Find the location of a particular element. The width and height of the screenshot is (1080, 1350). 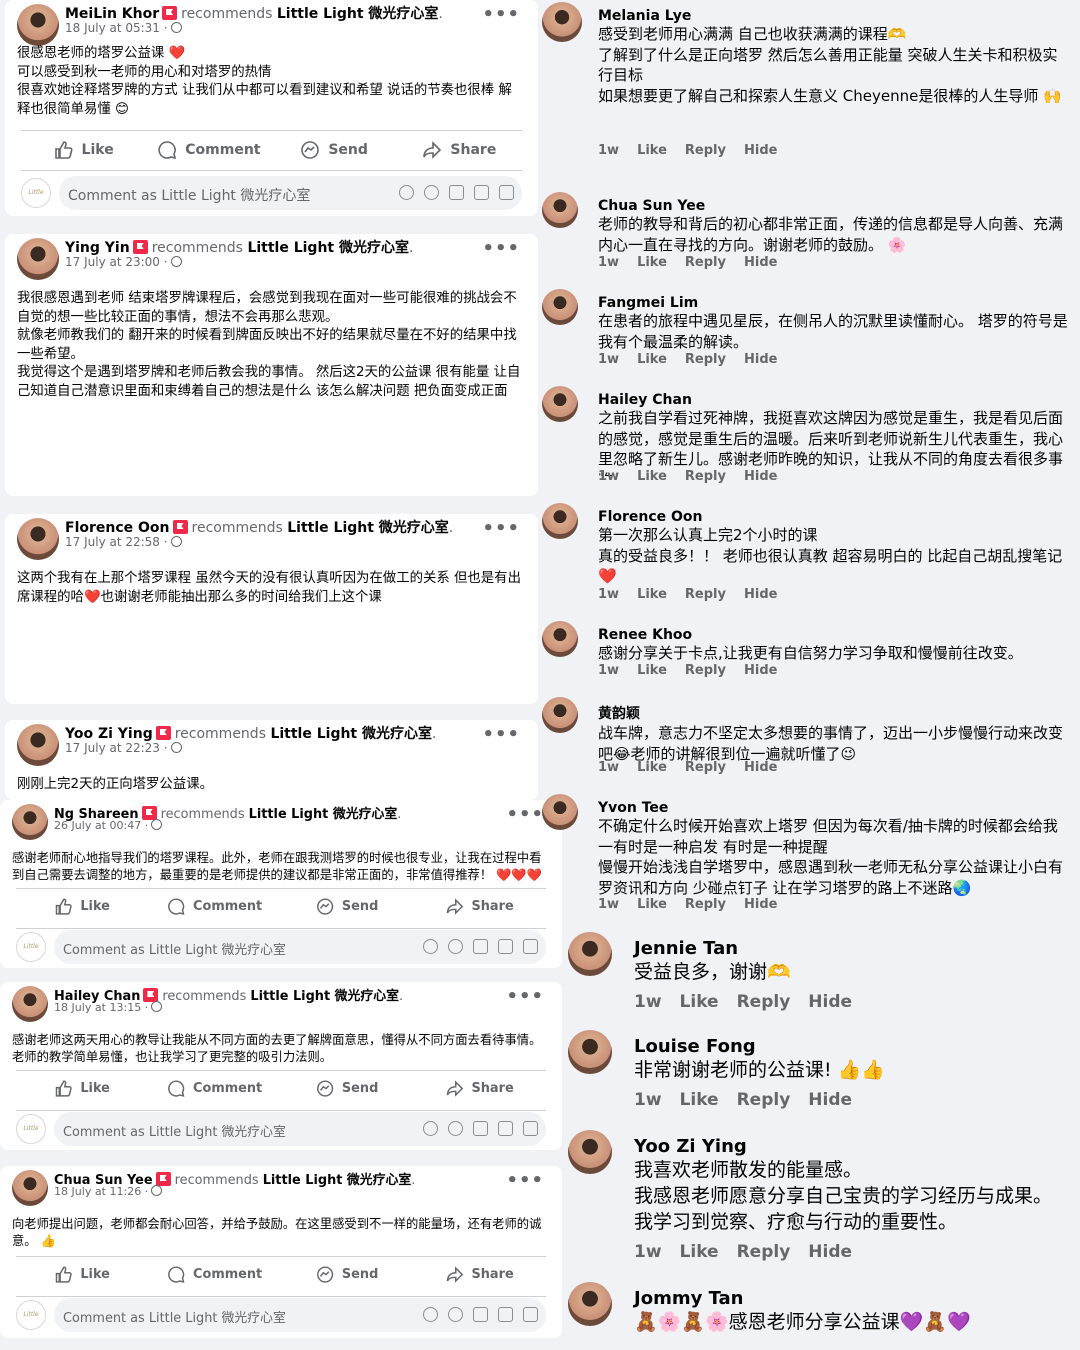

author-name: Yoo Zi Ying is located at coordinates (109, 734).